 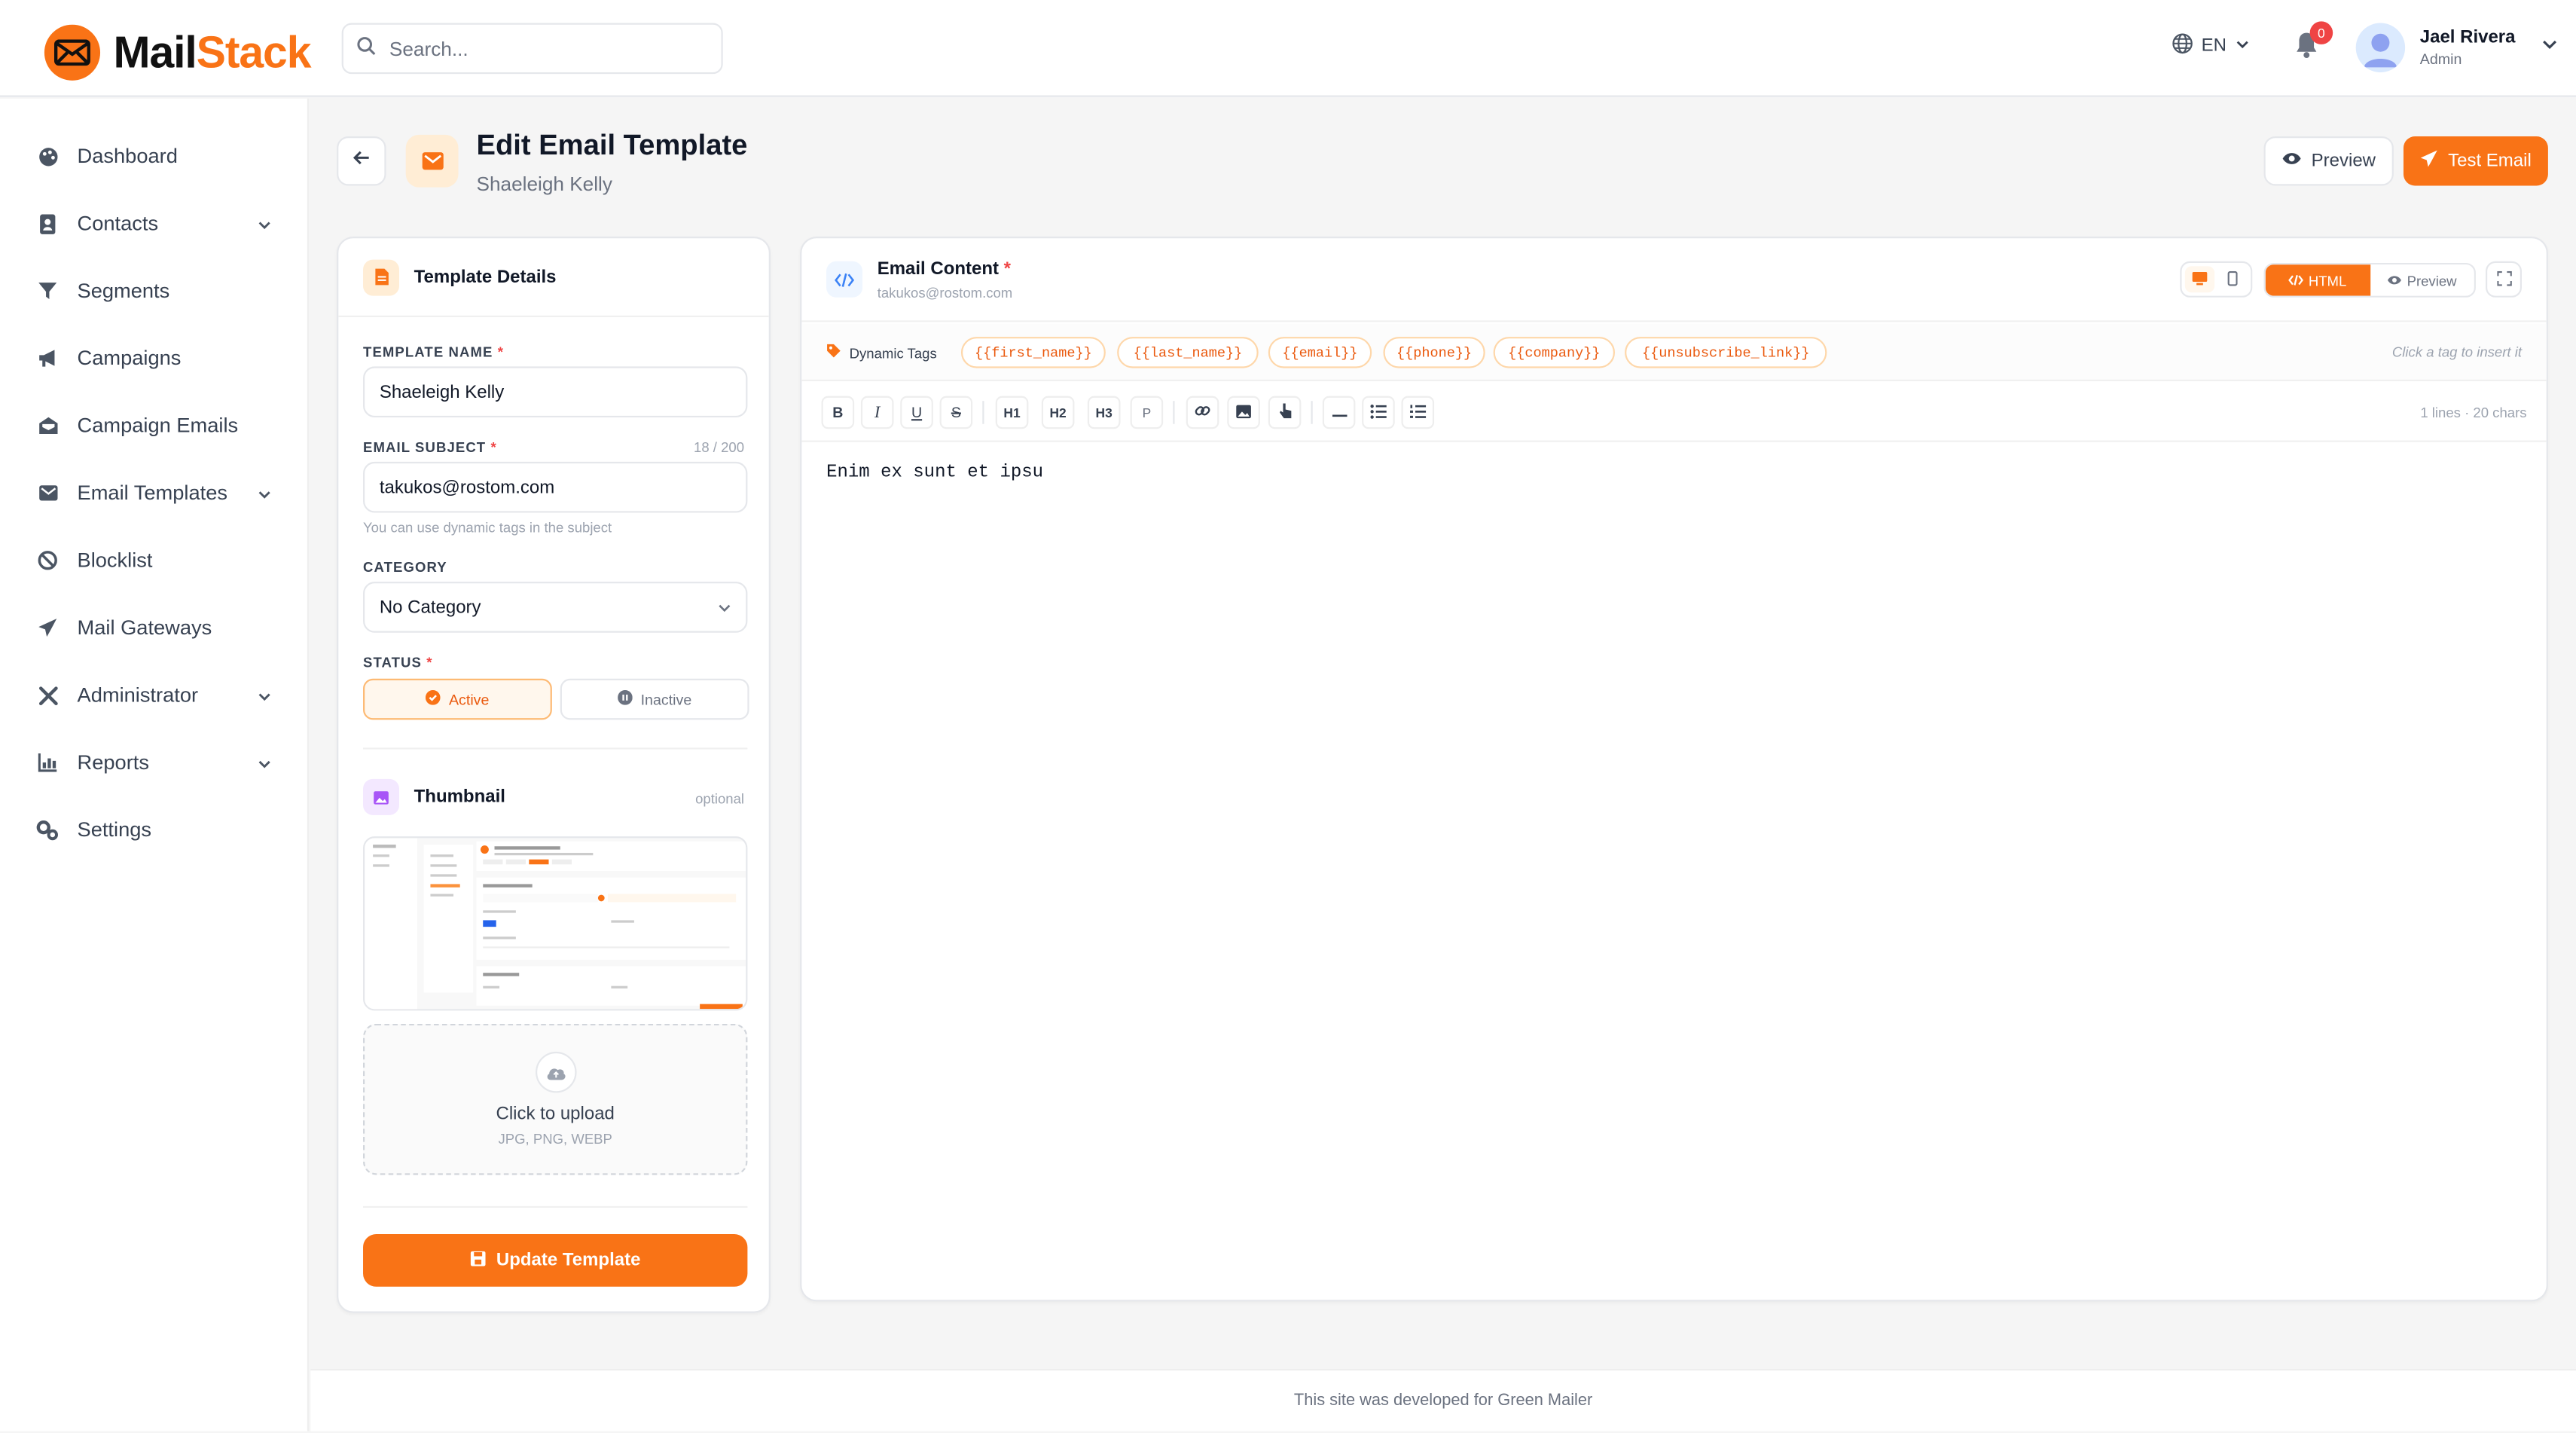 I want to click on megaphone-icon, so click(x=48, y=358).